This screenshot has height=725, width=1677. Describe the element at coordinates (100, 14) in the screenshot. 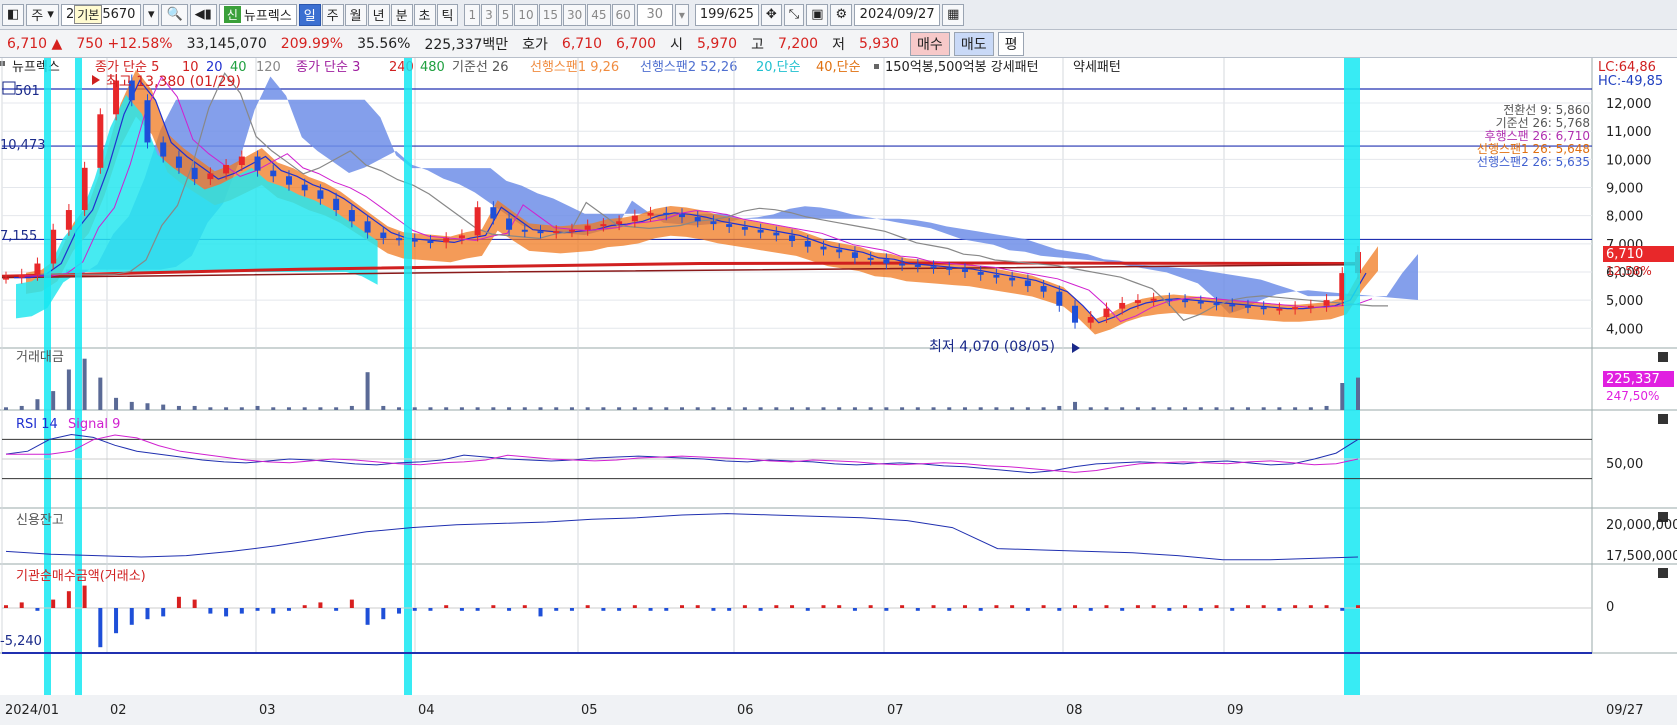

I see `stock-code-input: 2 기본 5670` at that location.